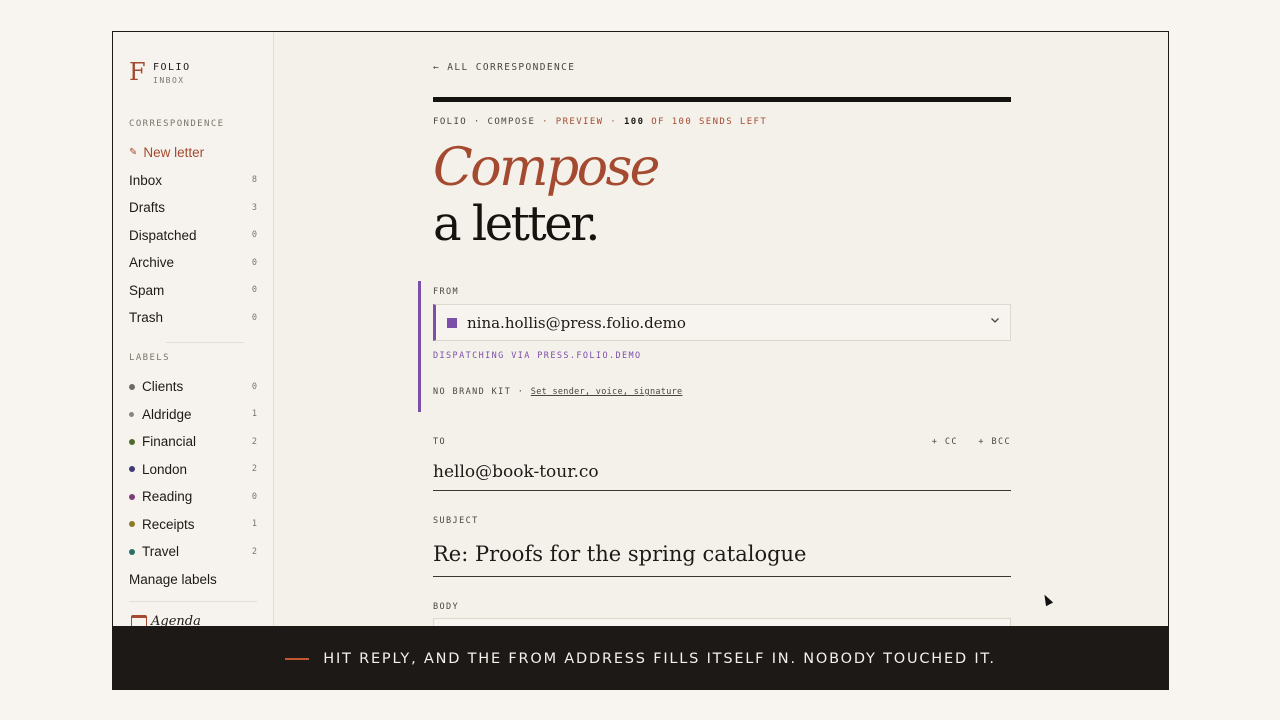  What do you see at coordinates (169, 442) in the screenshot?
I see `label-name: Financial` at bounding box center [169, 442].